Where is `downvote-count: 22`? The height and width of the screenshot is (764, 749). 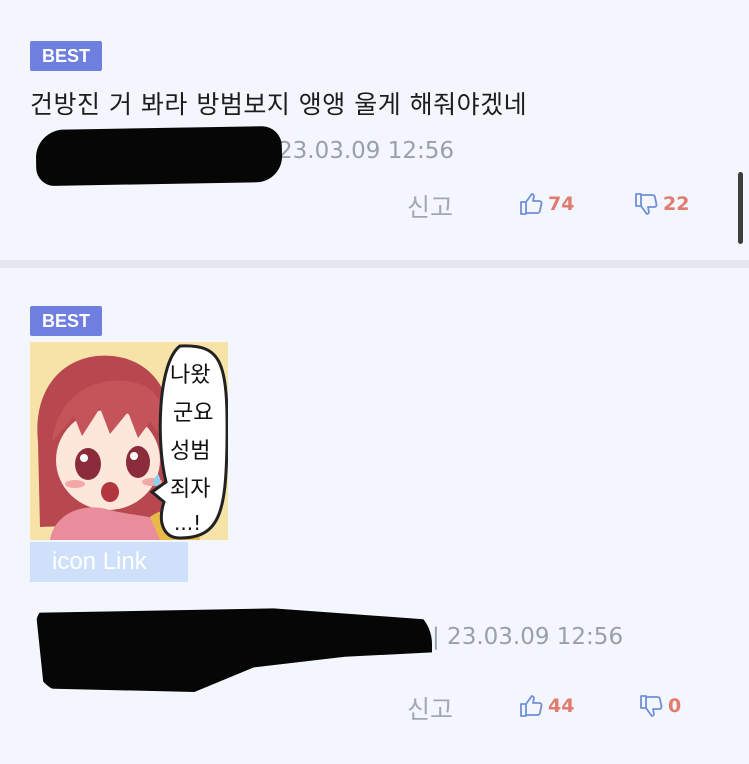 downvote-count: 22 is located at coordinates (676, 204).